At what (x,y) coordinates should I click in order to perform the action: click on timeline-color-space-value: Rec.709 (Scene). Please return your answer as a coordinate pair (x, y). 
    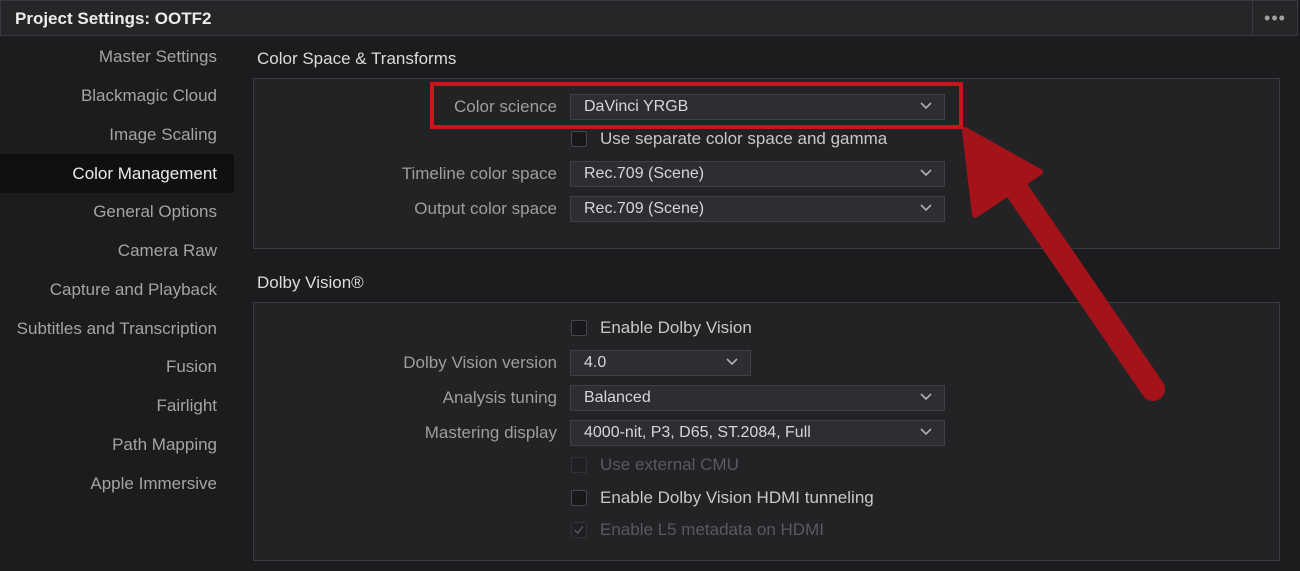
    Looking at the image, I should click on (644, 173).